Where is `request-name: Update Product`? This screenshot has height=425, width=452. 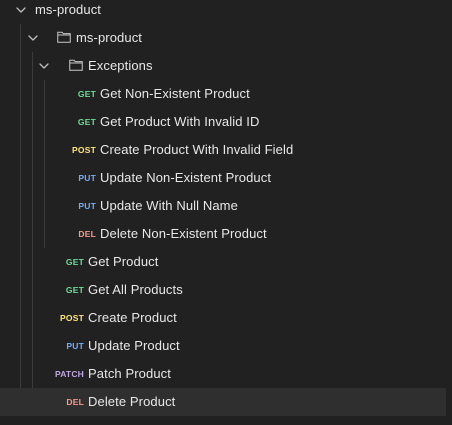
request-name: Update Product is located at coordinates (134, 345).